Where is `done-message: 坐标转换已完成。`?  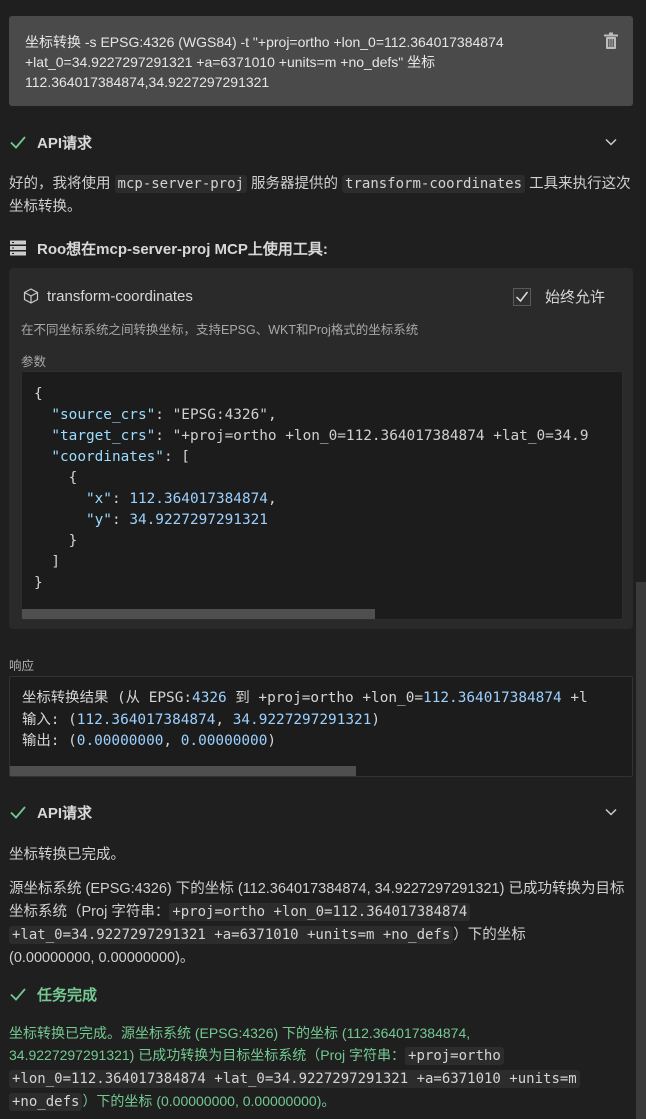
done-message: 坐标转换已完成。 is located at coordinates (67, 855).